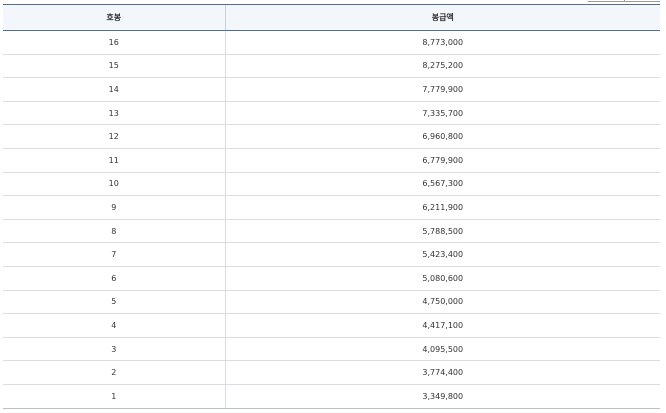  I want to click on grade-cell: 2, so click(114, 372).